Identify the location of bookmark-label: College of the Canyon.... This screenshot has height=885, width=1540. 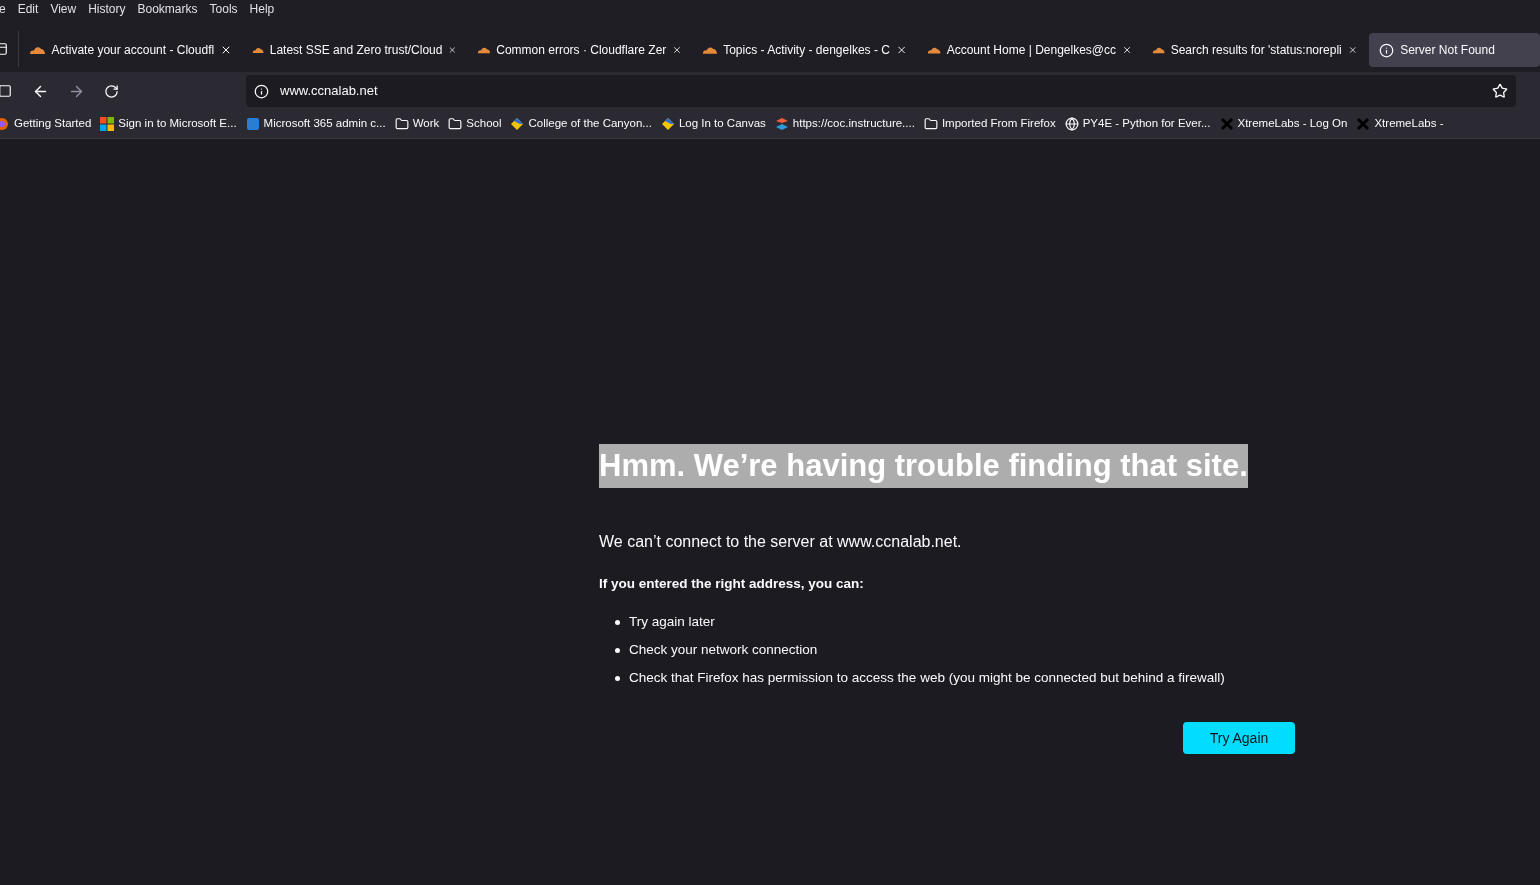
(590, 124).